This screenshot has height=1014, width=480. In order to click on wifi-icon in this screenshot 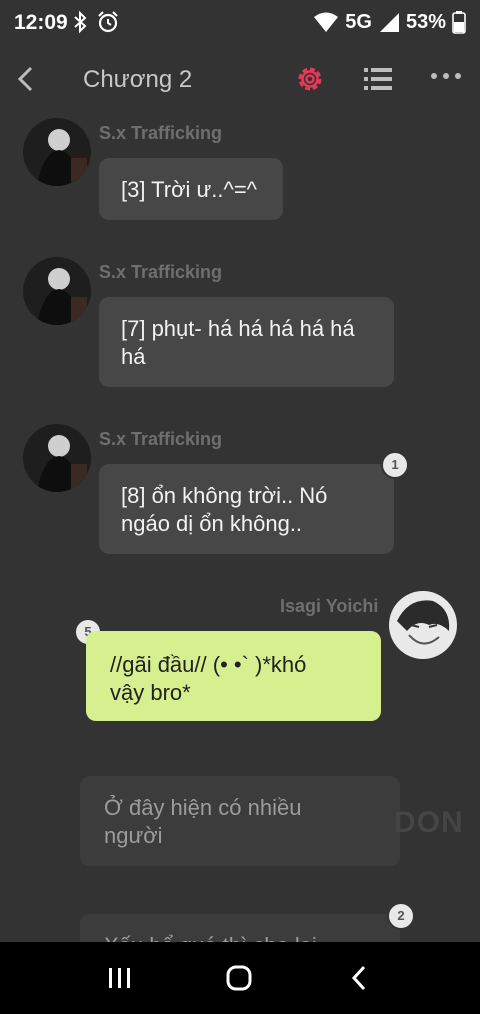, I will do `click(326, 22)`.